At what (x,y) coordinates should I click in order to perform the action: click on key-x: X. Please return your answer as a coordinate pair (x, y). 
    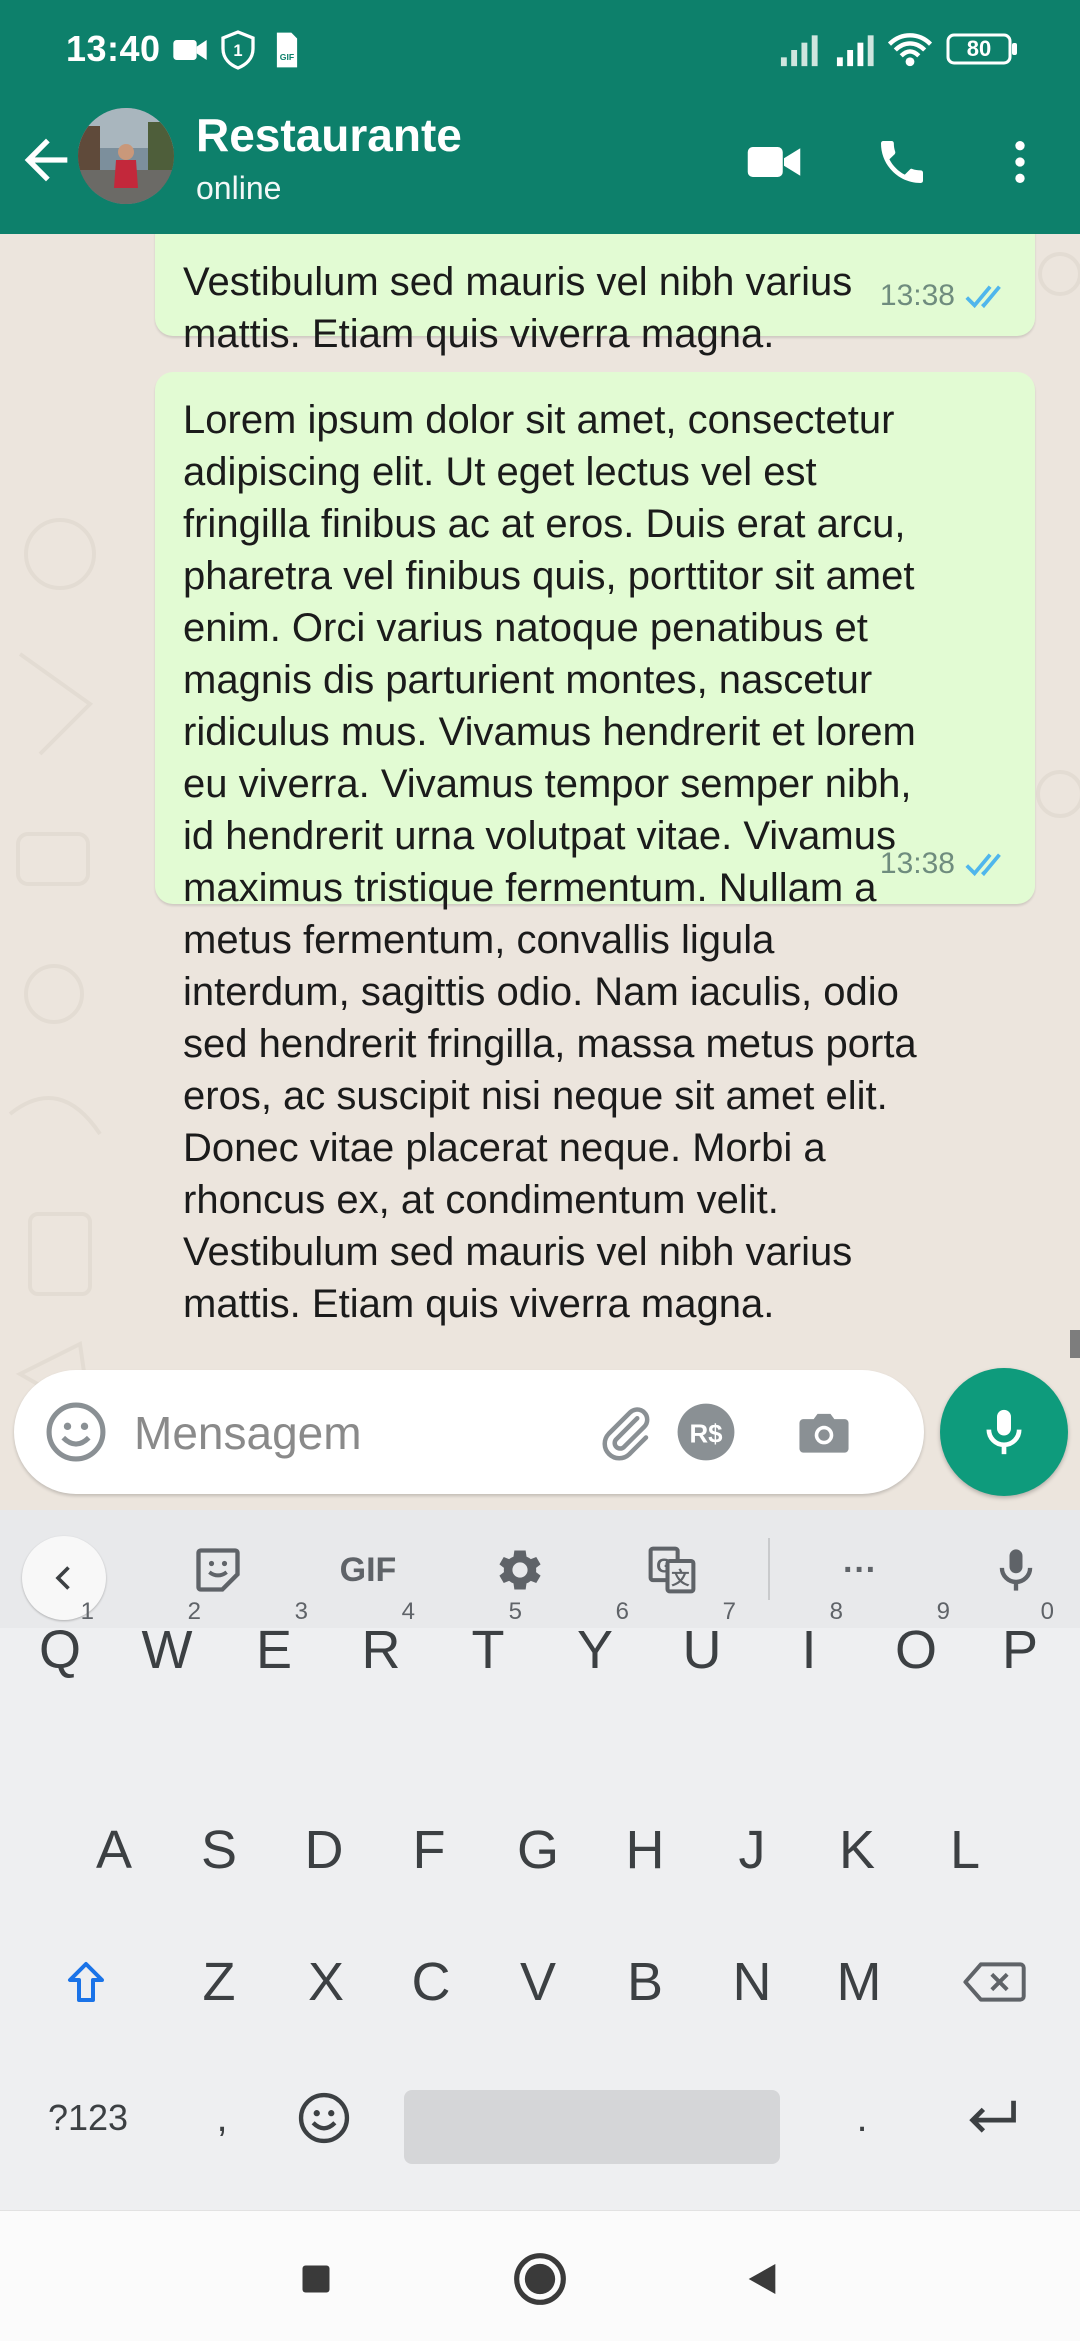
    Looking at the image, I should click on (326, 1982).